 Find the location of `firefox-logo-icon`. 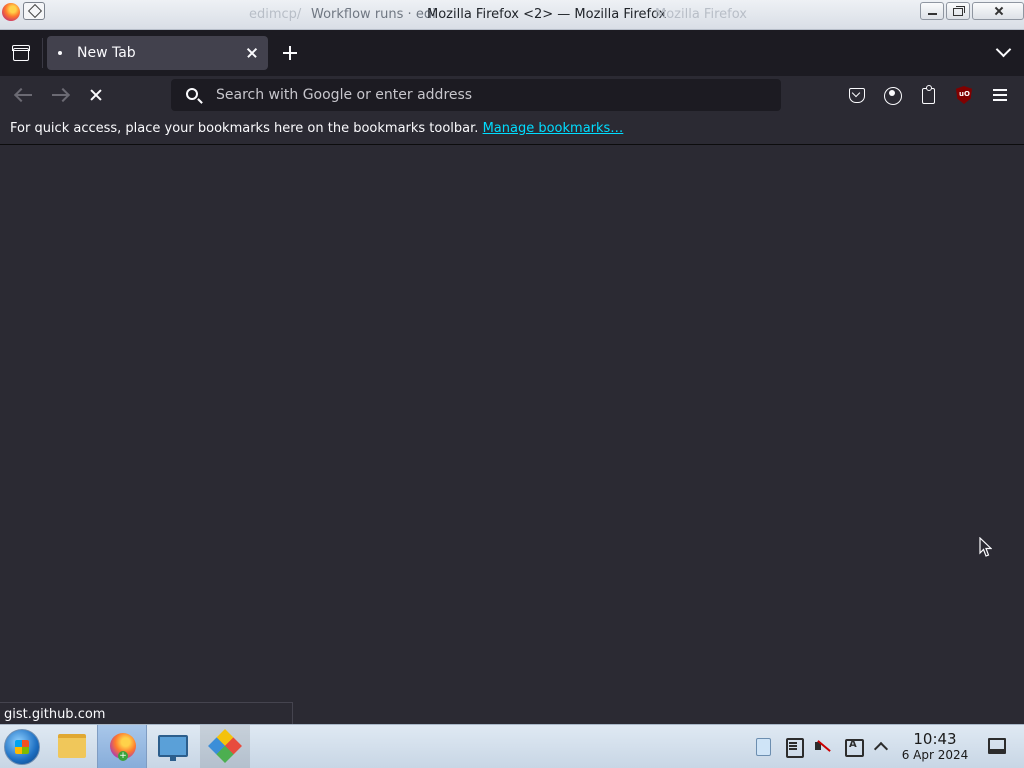

firefox-logo-icon is located at coordinates (11, 12).